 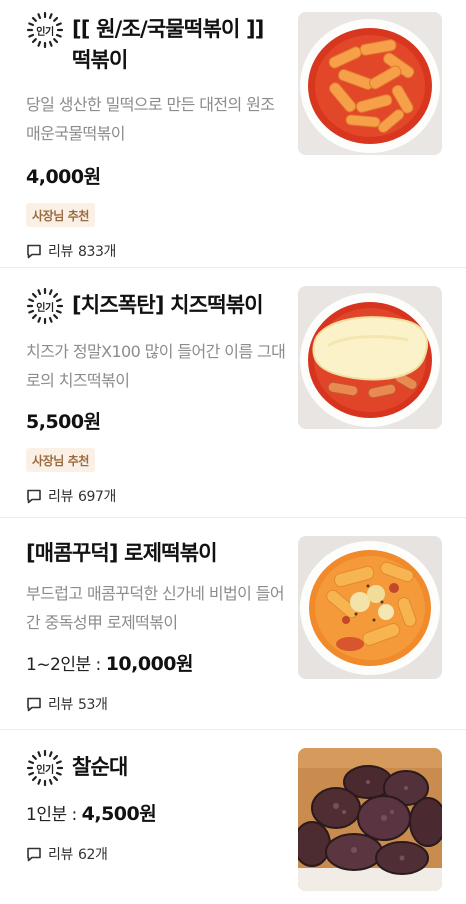 I want to click on portion-label: 1~2인분 :, so click(x=66, y=665).